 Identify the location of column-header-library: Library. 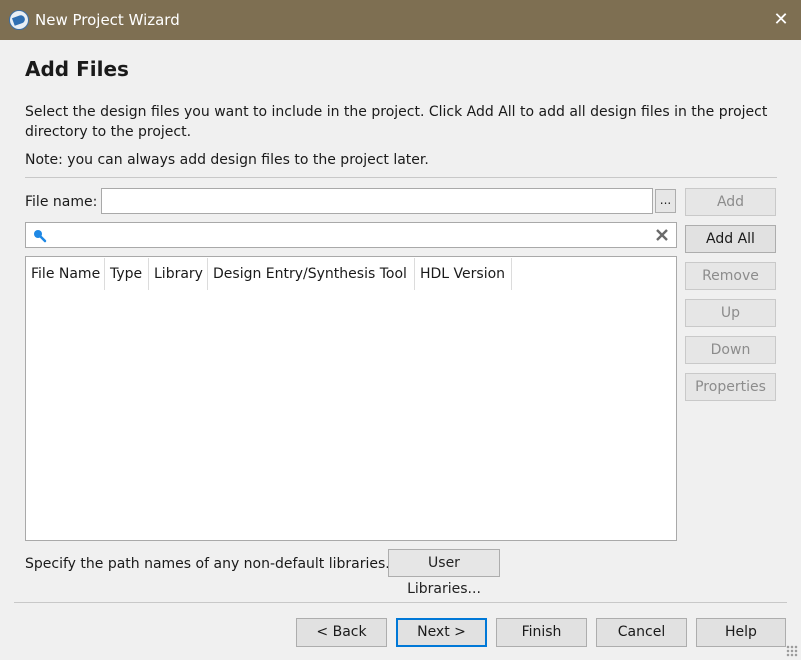
(178, 274).